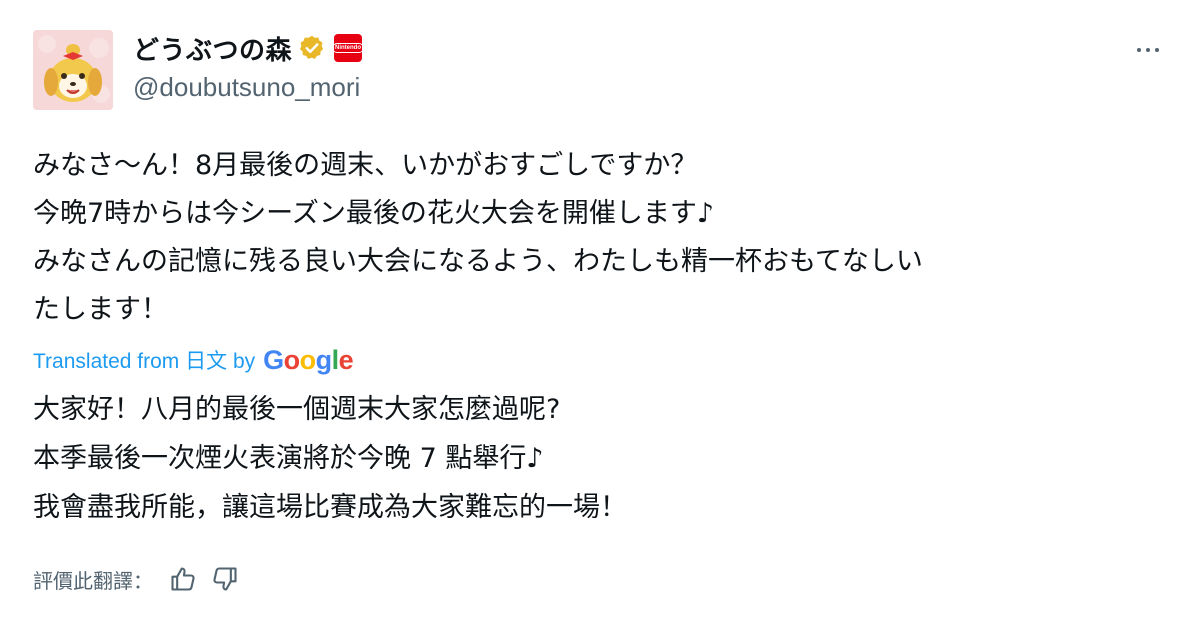 This screenshot has width=1196, height=624. Describe the element at coordinates (93, 580) in the screenshot. I see `rate-translation-label: 評價此翻譯：` at that location.